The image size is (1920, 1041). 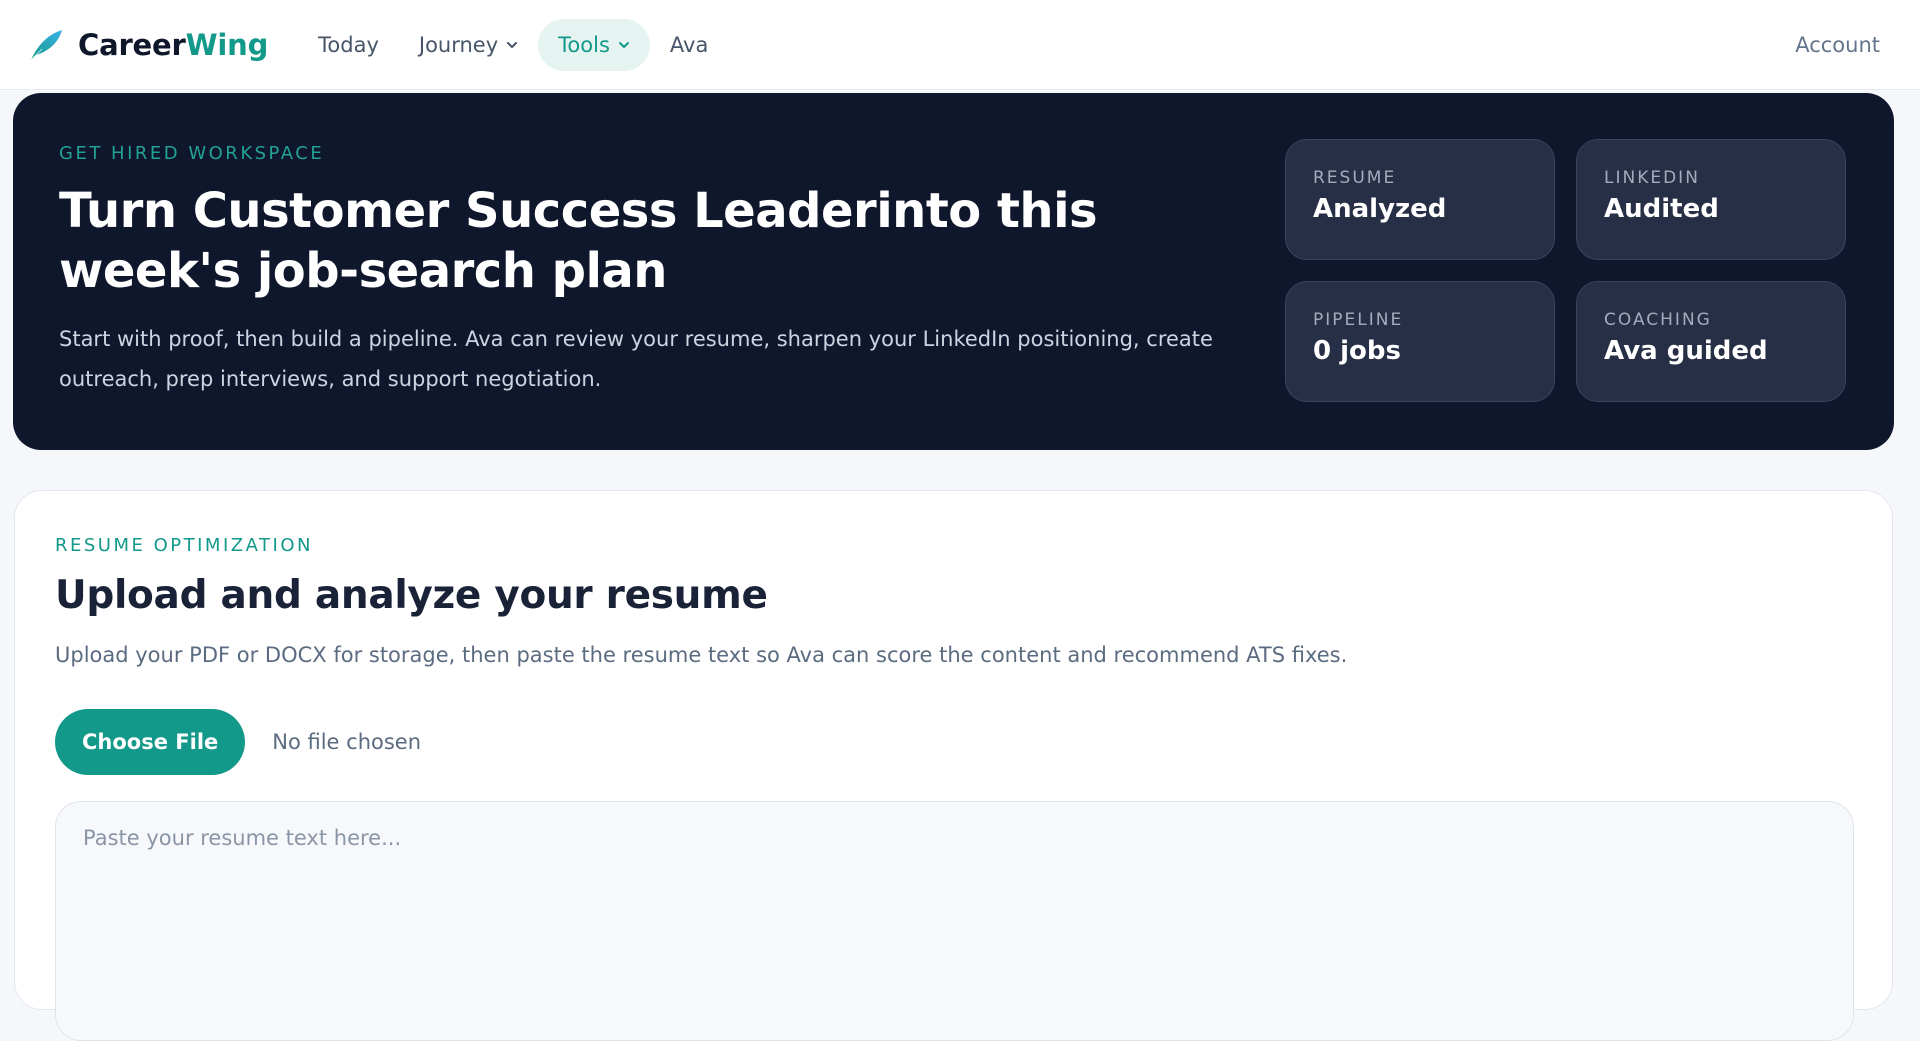 I want to click on card-eyebrow: RESUME OPTIMIZATION, so click(x=184, y=545).